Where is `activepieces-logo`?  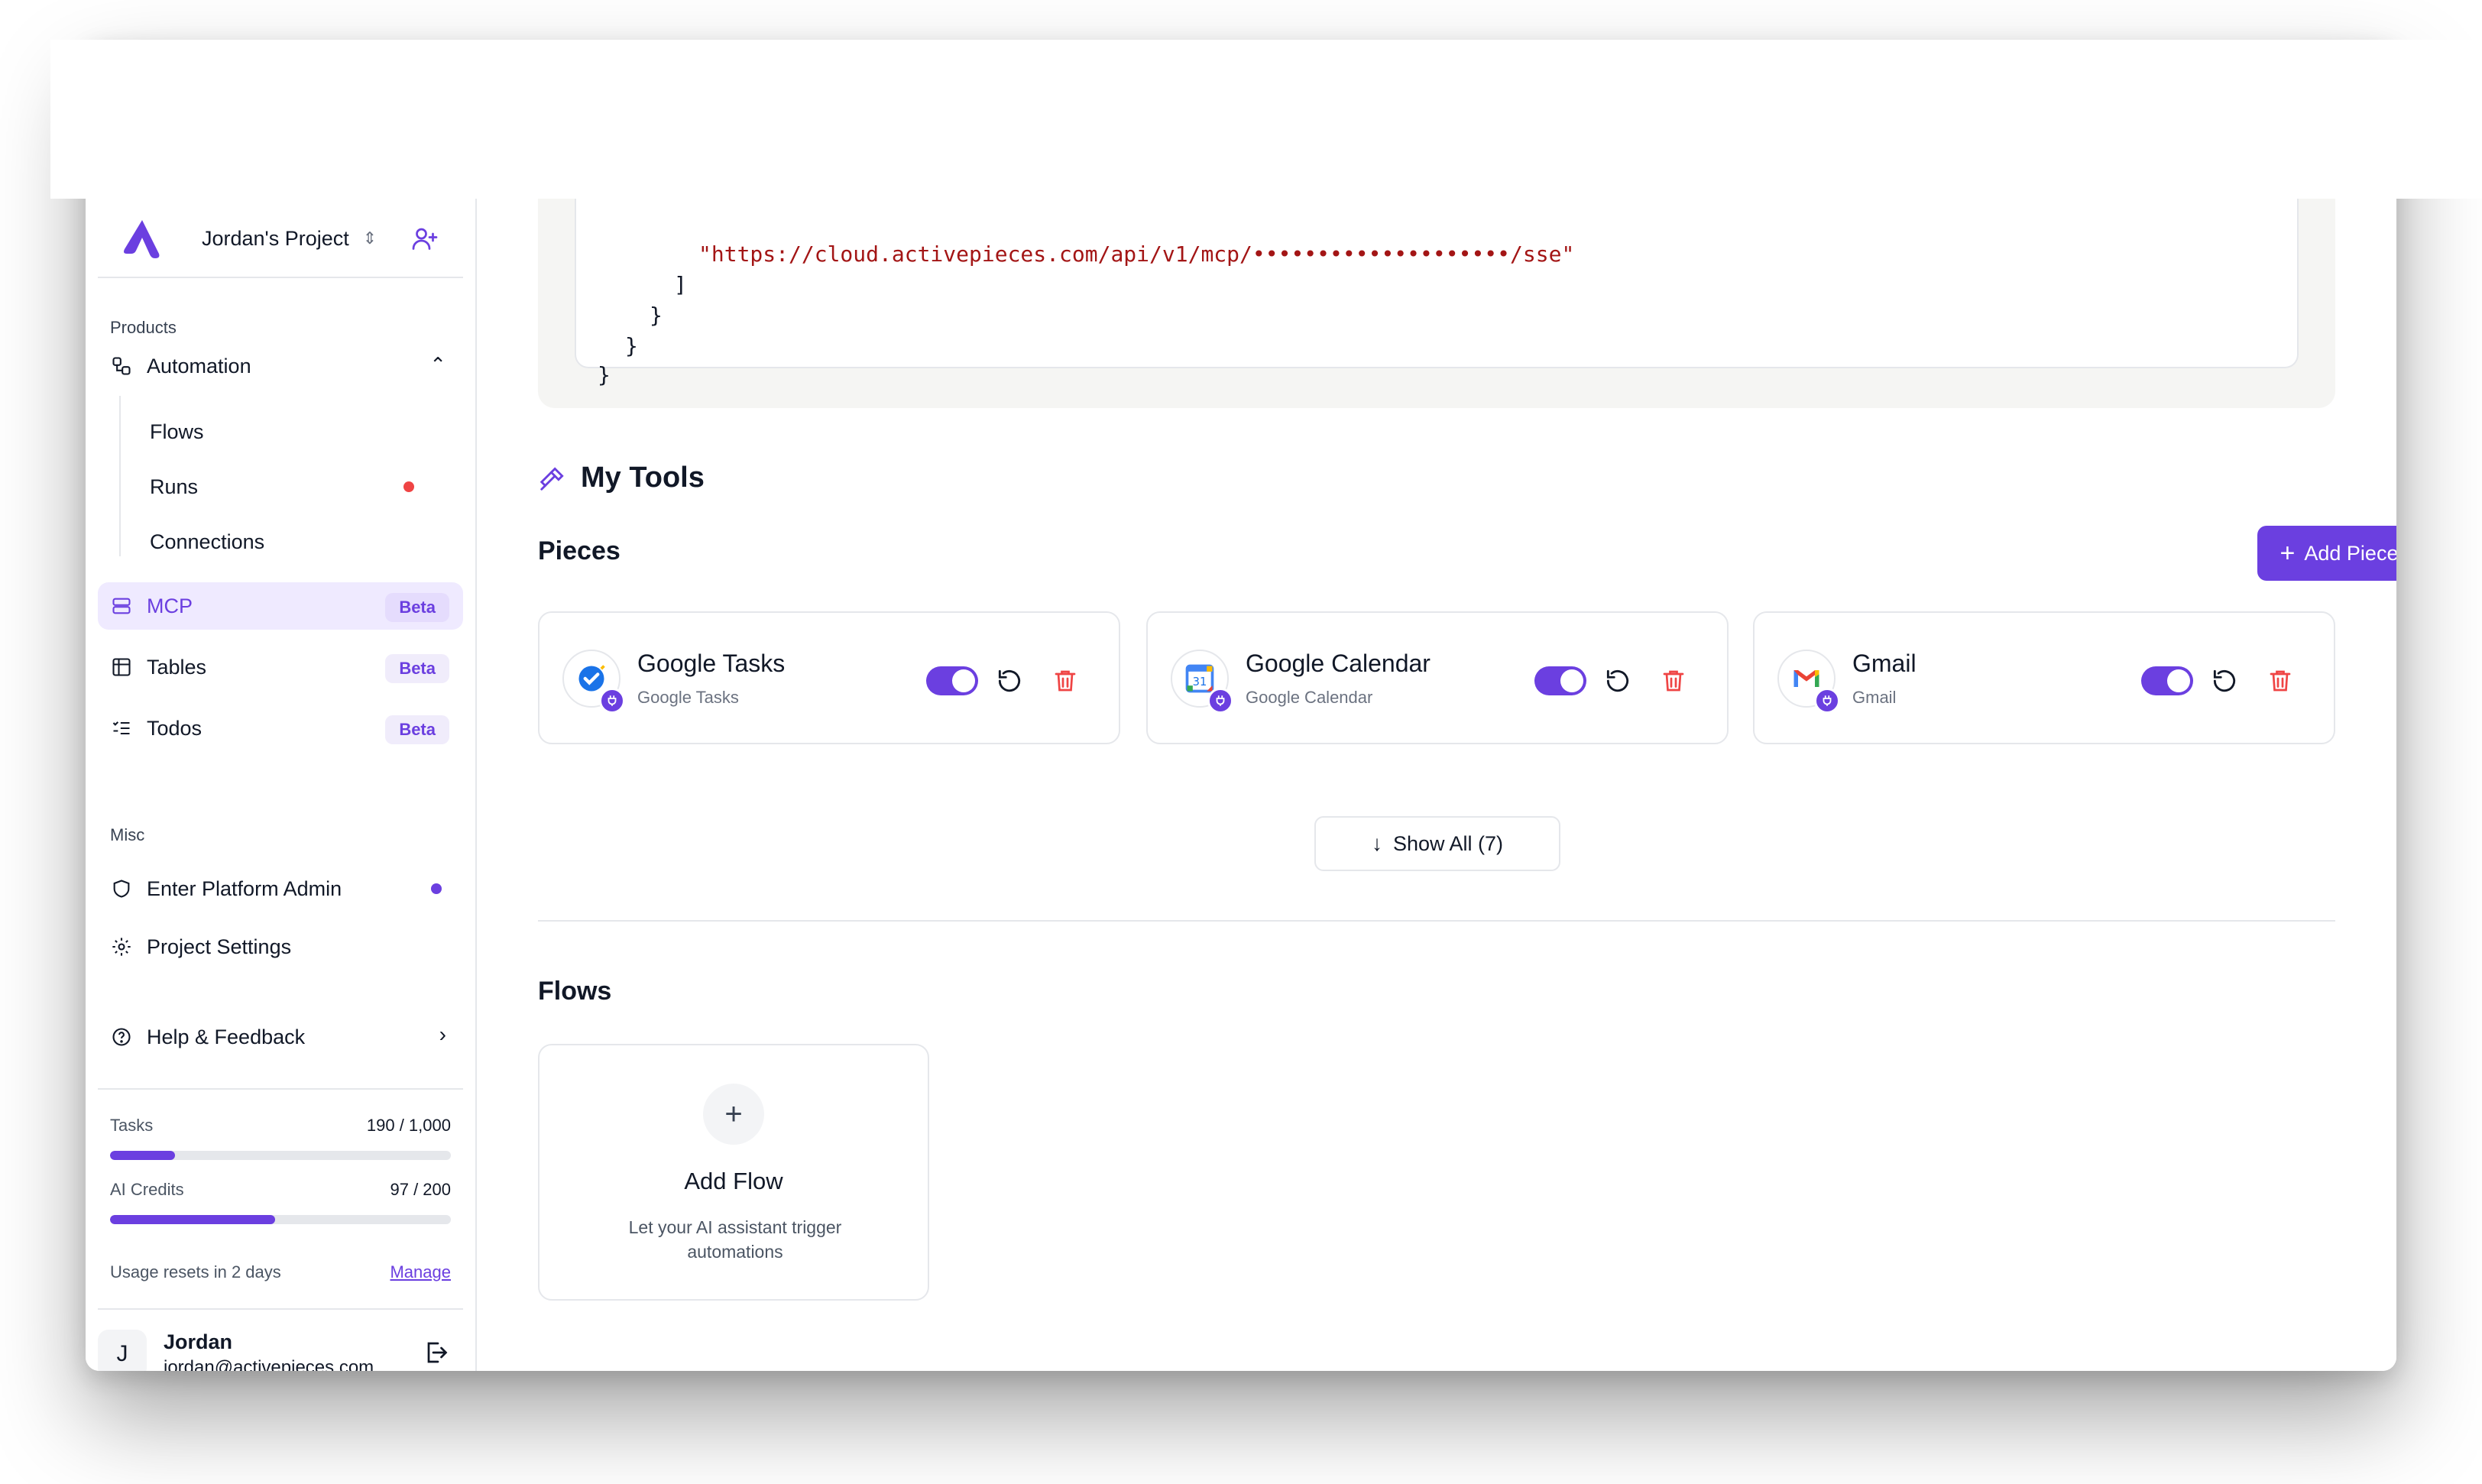 activepieces-logo is located at coordinates (142, 239).